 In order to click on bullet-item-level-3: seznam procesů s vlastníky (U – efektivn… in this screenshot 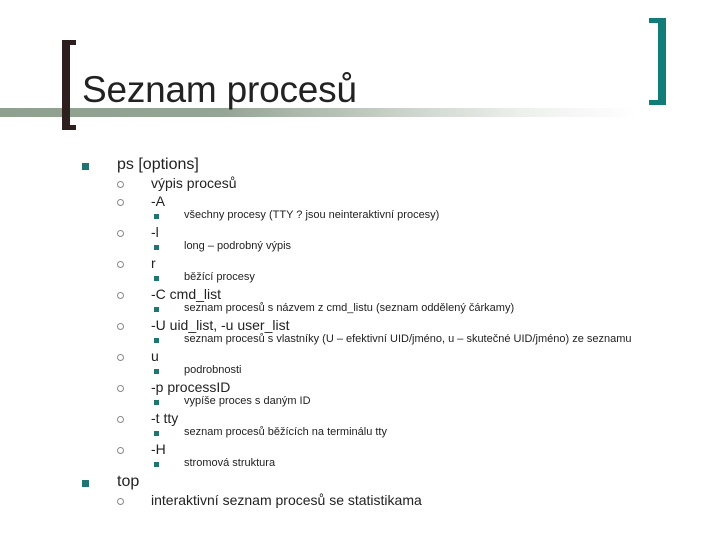, I will do `click(408, 339)`.